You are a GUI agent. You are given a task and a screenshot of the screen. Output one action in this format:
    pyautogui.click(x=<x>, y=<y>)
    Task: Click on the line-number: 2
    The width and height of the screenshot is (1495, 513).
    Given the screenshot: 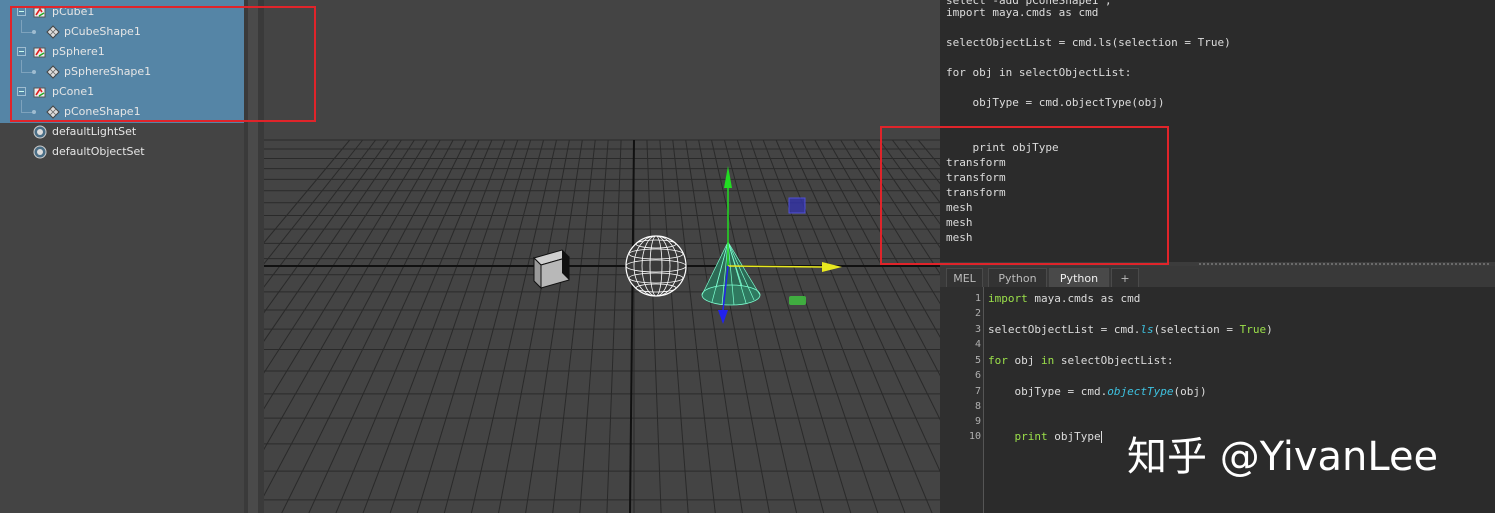 What is the action you would take?
    pyautogui.click(x=977, y=313)
    